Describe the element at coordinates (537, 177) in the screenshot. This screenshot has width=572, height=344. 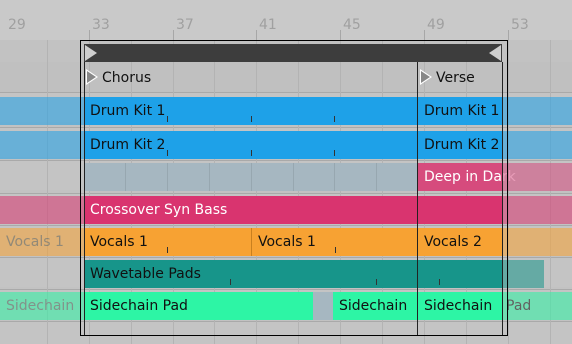
I see `clip-deep-in-dark-after` at that location.